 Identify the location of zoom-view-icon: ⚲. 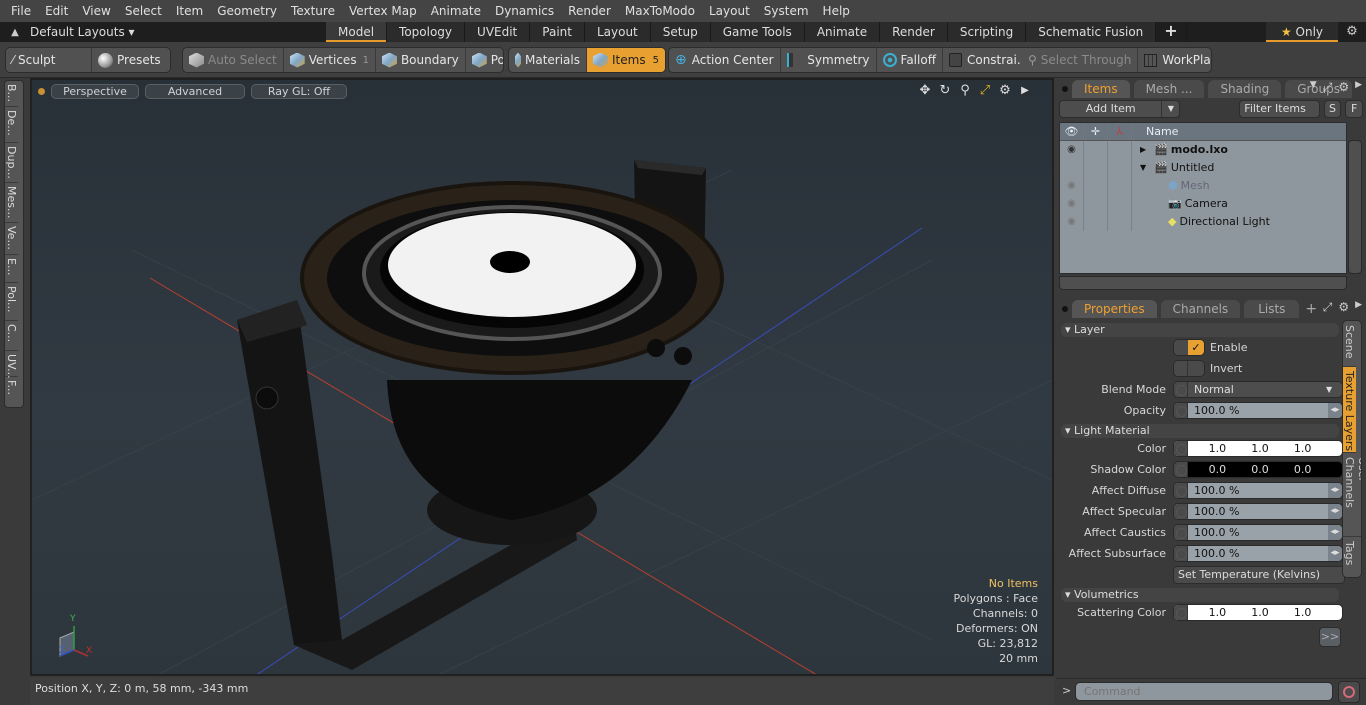
(965, 91).